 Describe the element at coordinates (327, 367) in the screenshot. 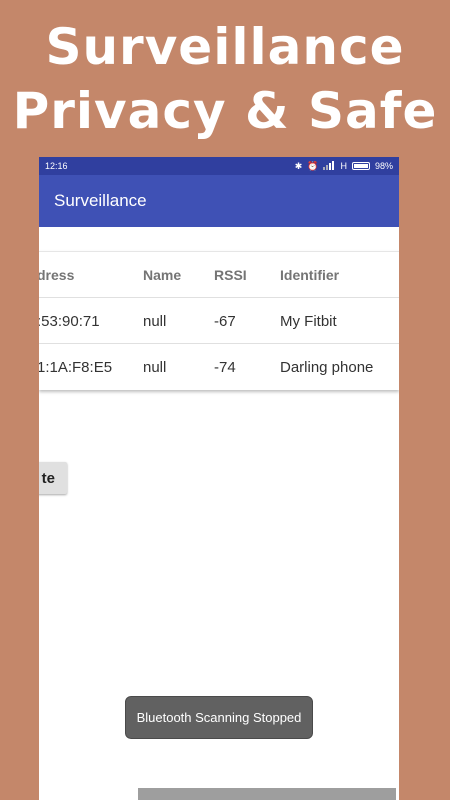

I see `cell-identifier: Darling phone` at that location.